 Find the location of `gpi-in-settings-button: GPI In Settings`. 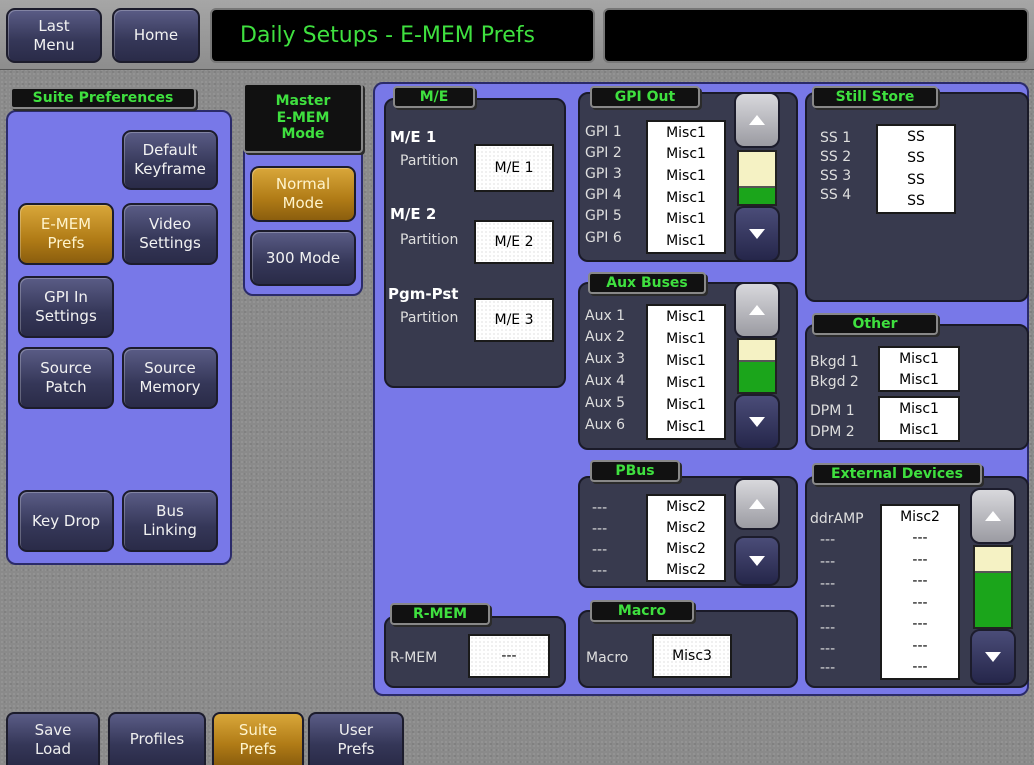

gpi-in-settings-button: GPI In Settings is located at coordinates (66, 307).